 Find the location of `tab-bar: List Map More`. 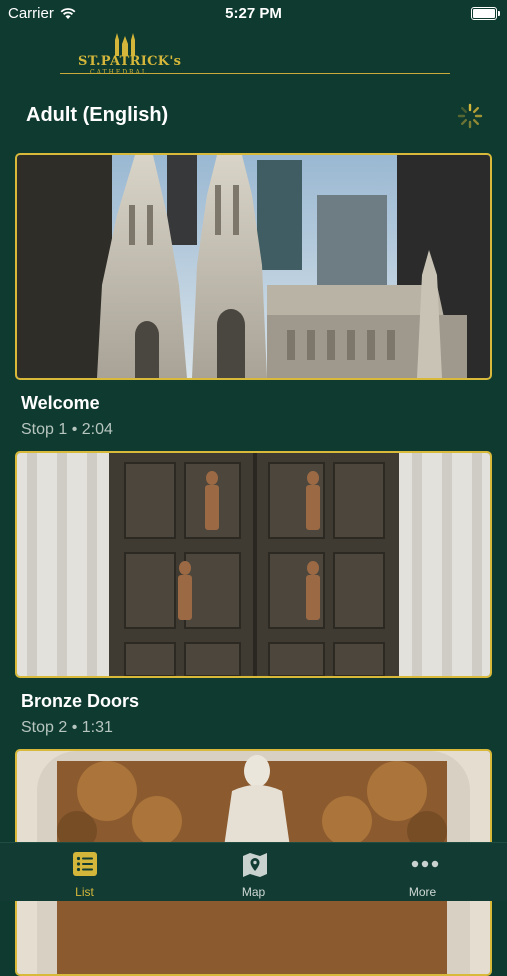

tab-bar: List Map More is located at coordinates (253, 871).